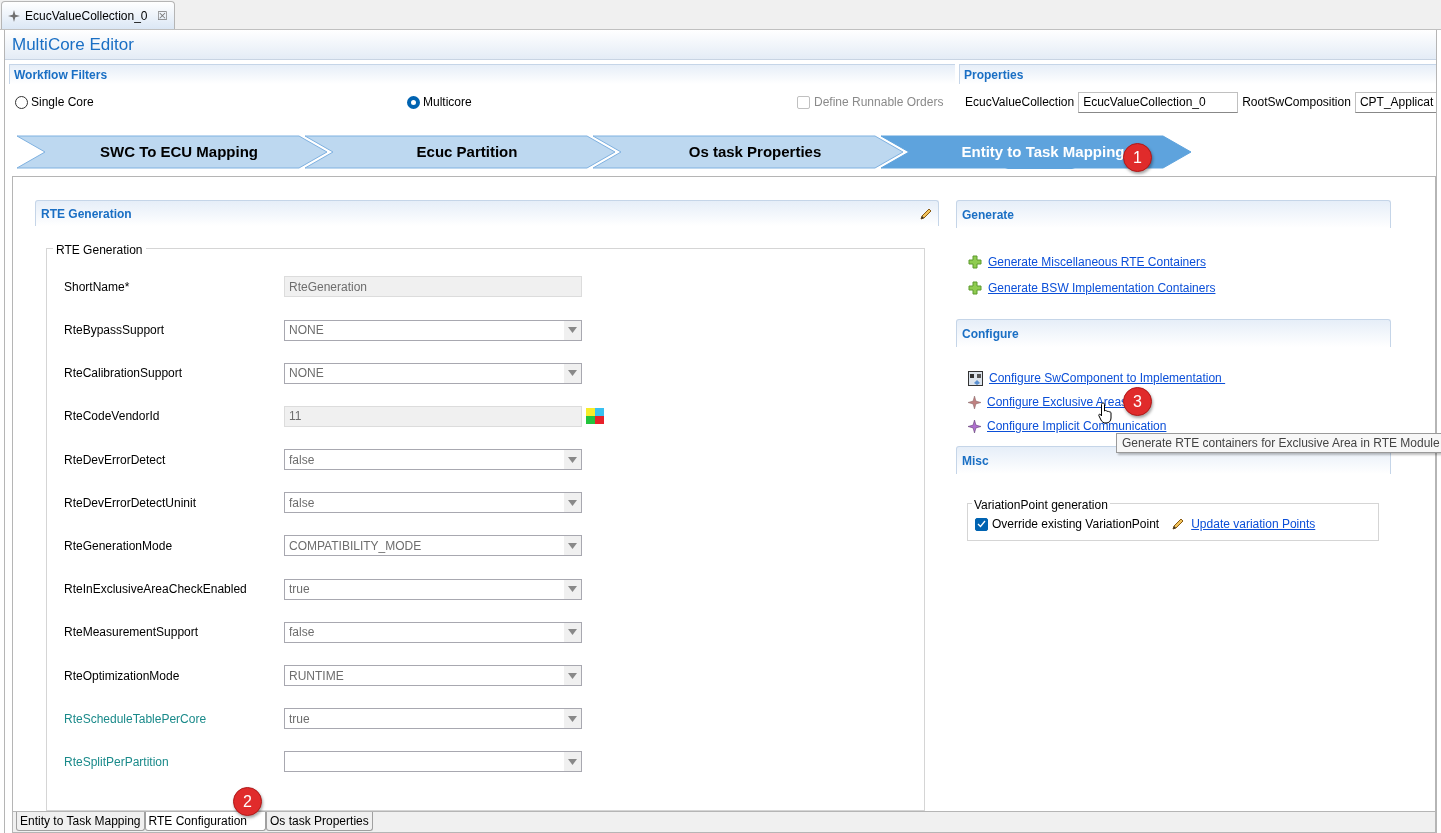 This screenshot has height=833, width=1441. I want to click on text-field: 11, so click(433, 416).